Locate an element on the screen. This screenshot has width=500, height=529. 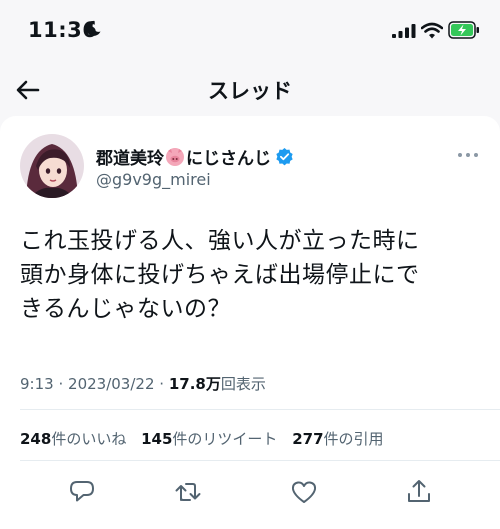
tweet-text-line: これ玉投げる人、強い人が立った時に is located at coordinates (220, 241).